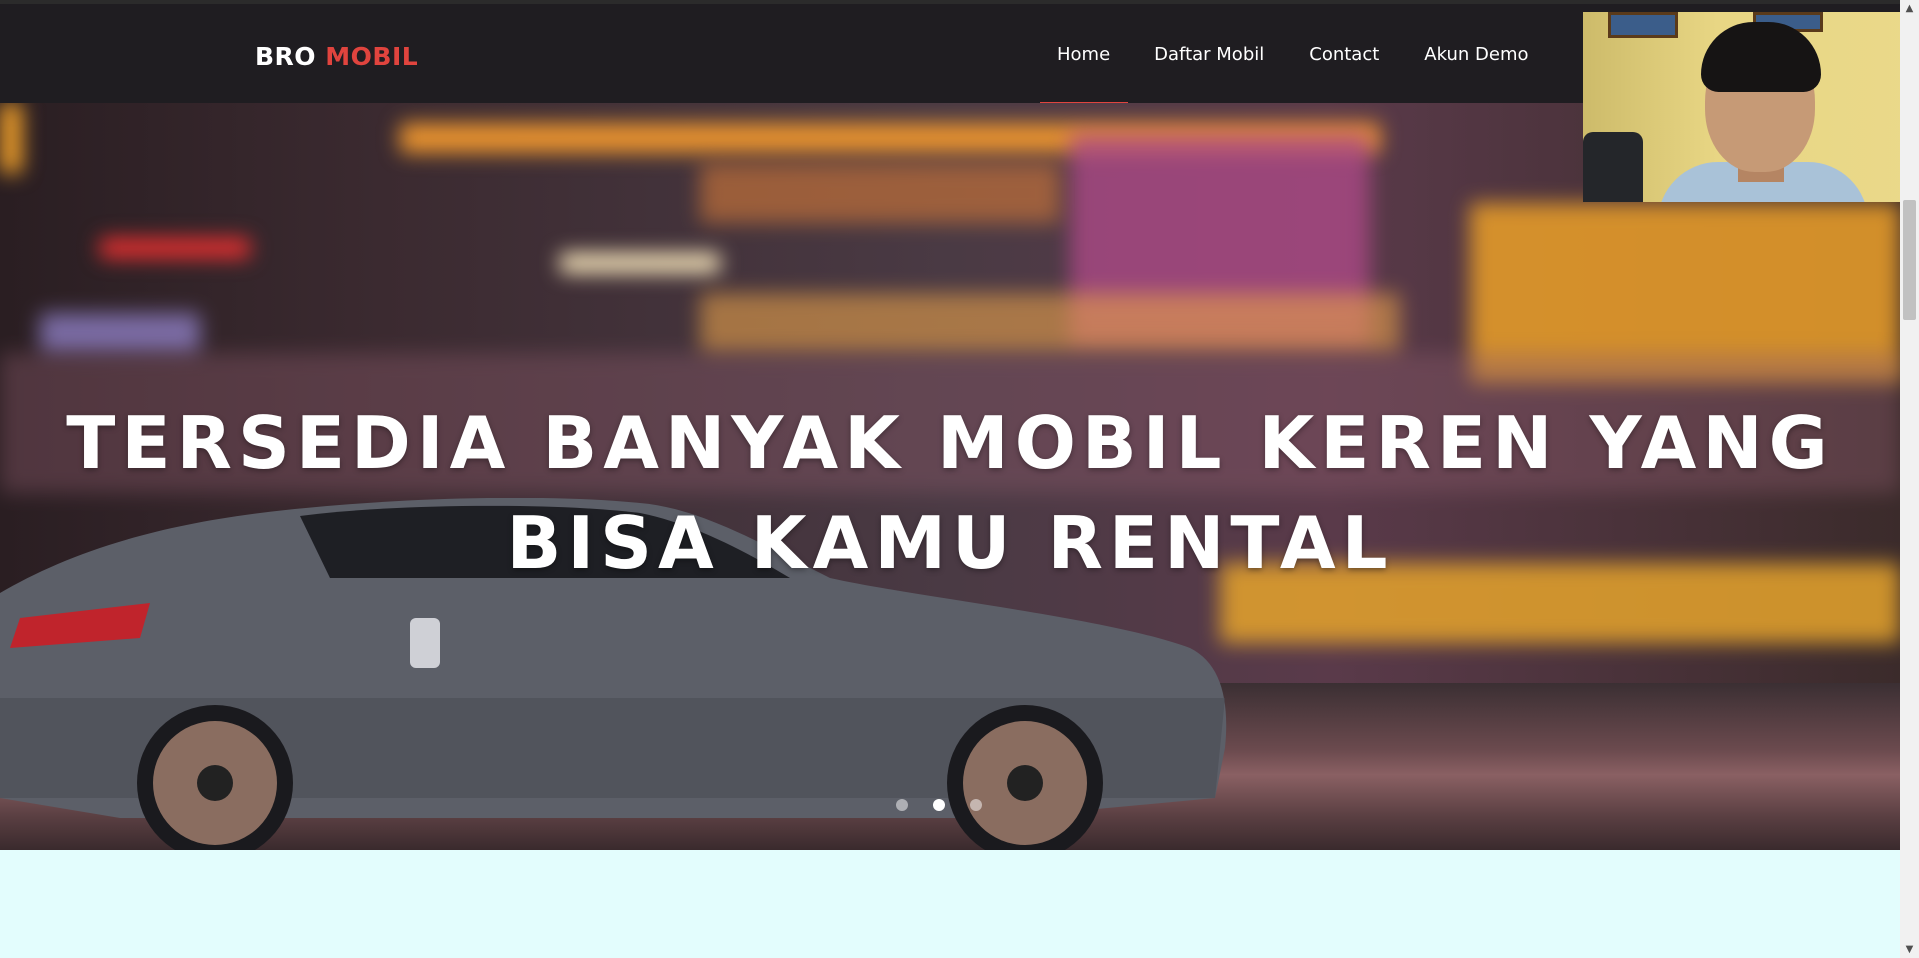  Describe the element at coordinates (1351, 54) in the screenshot. I see `nav-item-contact: Contact` at that location.